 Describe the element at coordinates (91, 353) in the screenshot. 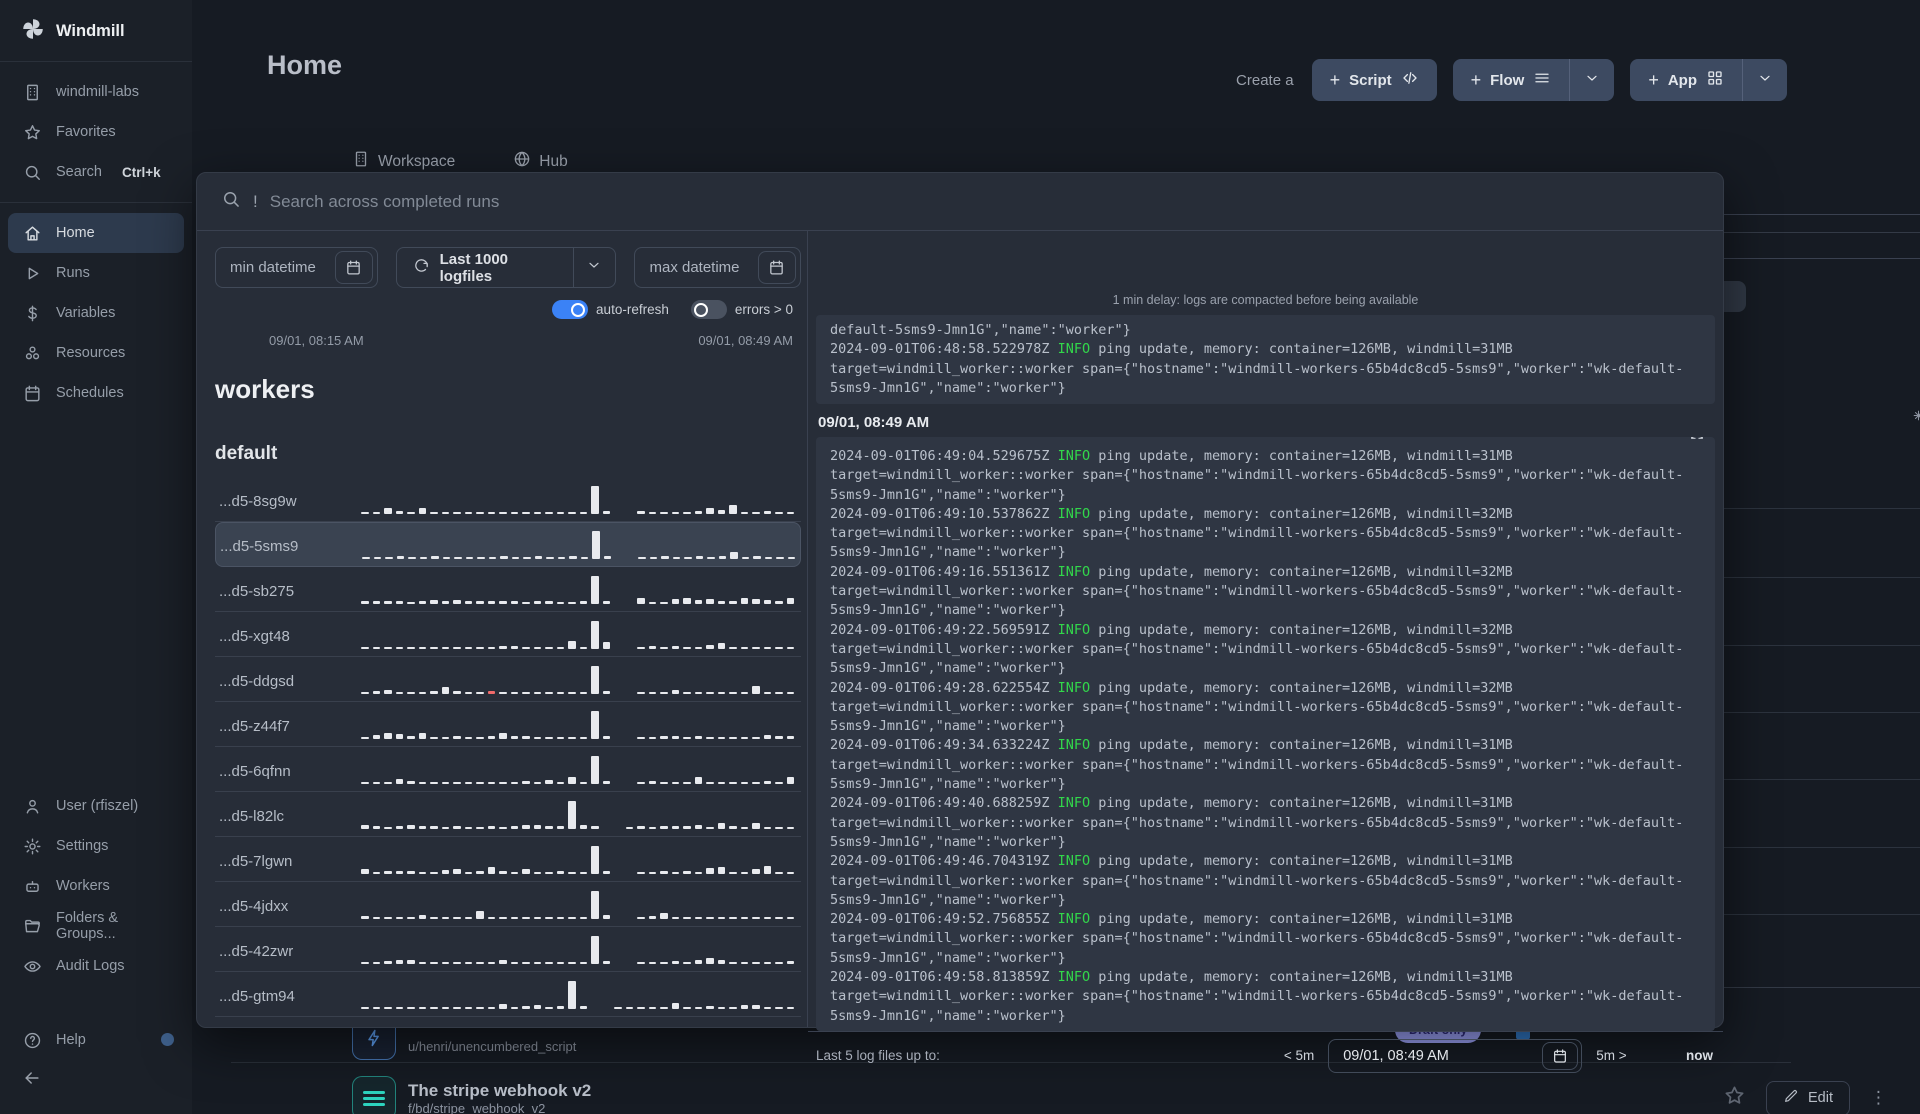

I see `sidebar-item-label: Resources` at that location.